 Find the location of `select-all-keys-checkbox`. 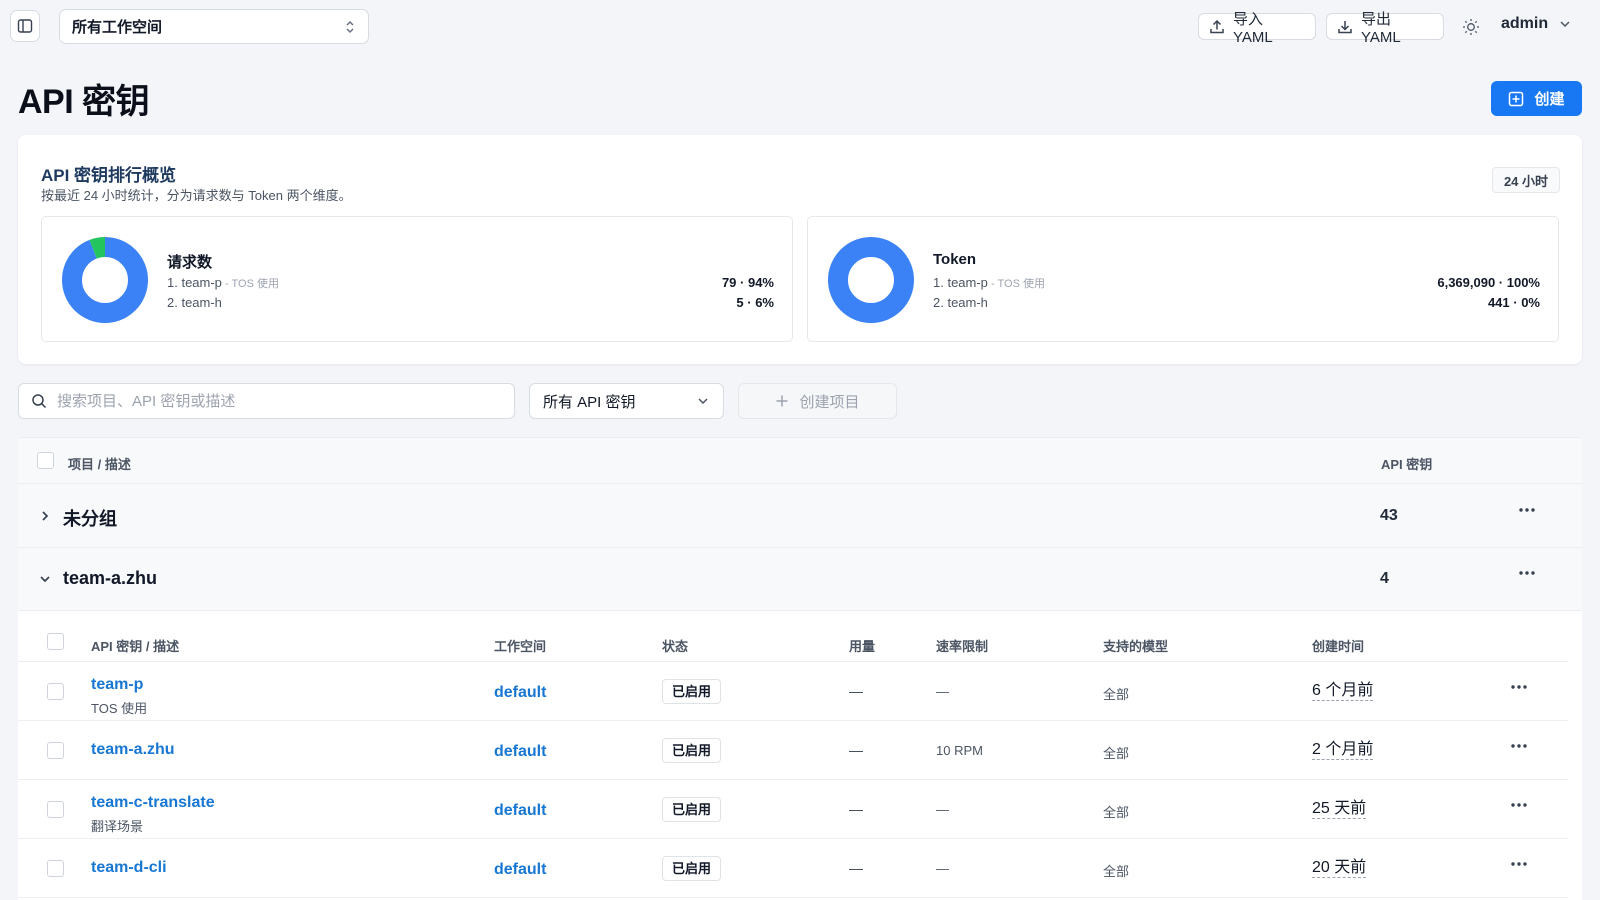

select-all-keys-checkbox is located at coordinates (55, 641).